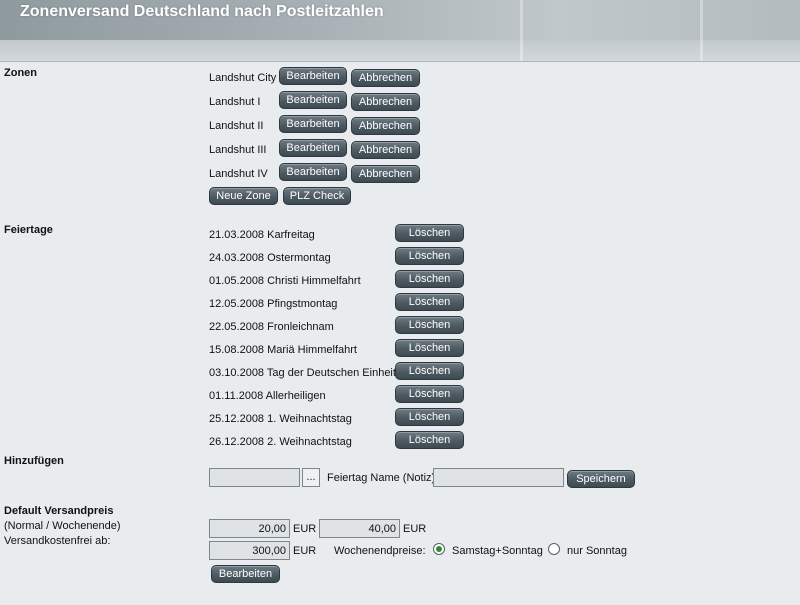 This screenshot has height=605, width=800. I want to click on zone-name: Landshut City, so click(243, 78).